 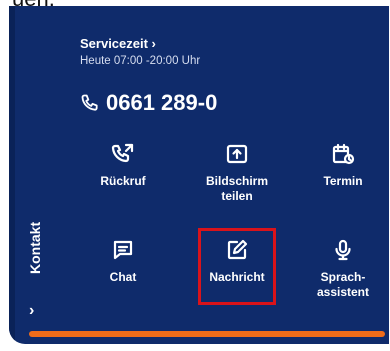 I want to click on appointment-button: Termin, so click(x=342, y=165).